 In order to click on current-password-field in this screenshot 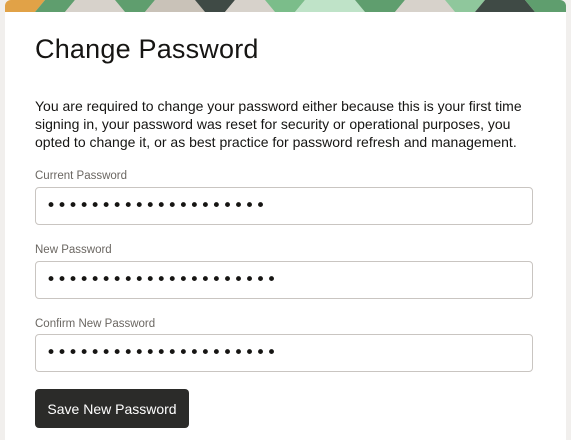, I will do `click(284, 206)`.